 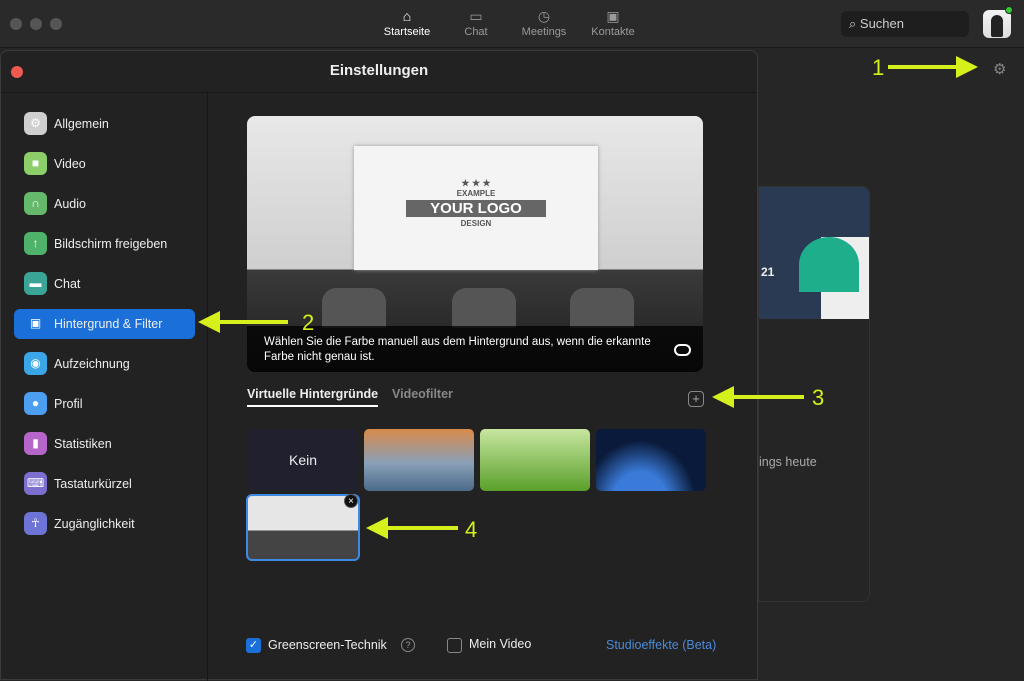 I want to click on color-picker-toggle, so click(x=682, y=350).